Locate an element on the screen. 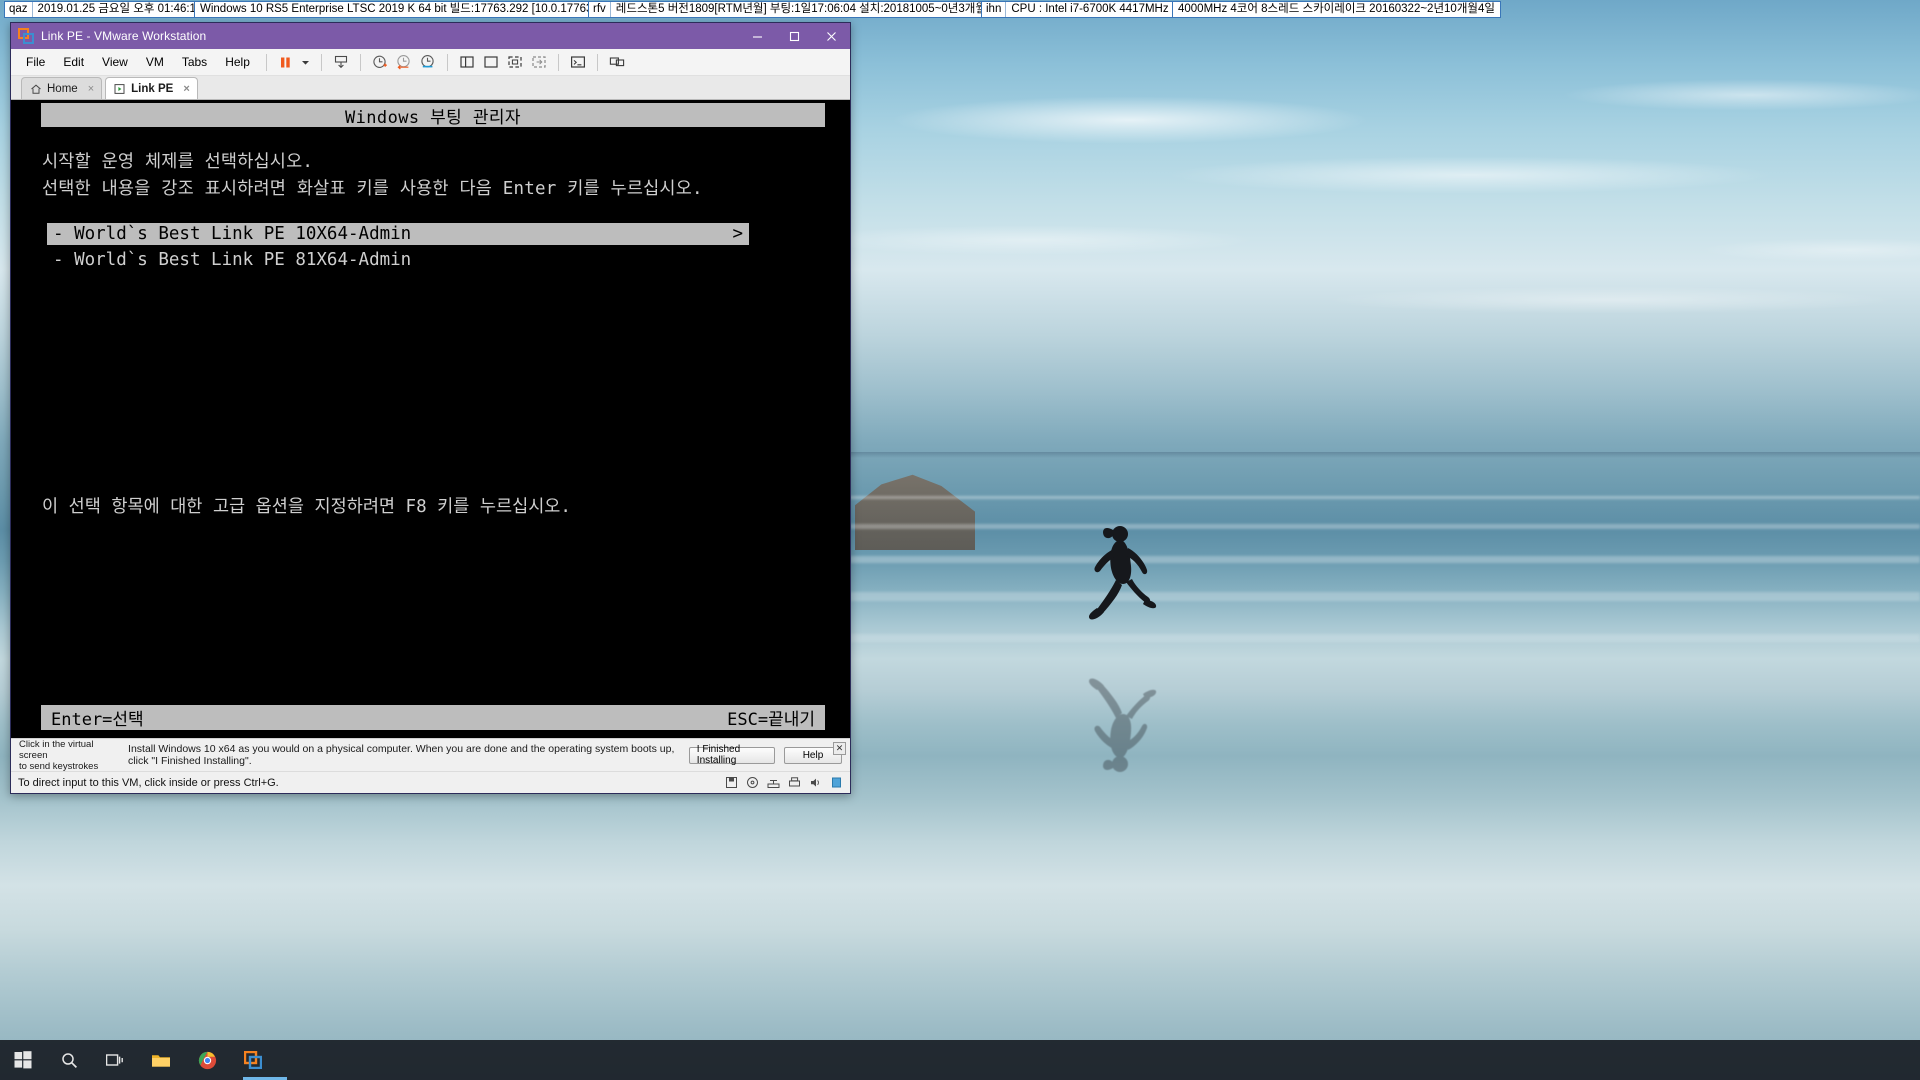  boot-advanced-hint: 이 선택 항목에 대한 고급 옵션을 지정하려면 F8 키를 누르십시오. is located at coordinates (306, 507).